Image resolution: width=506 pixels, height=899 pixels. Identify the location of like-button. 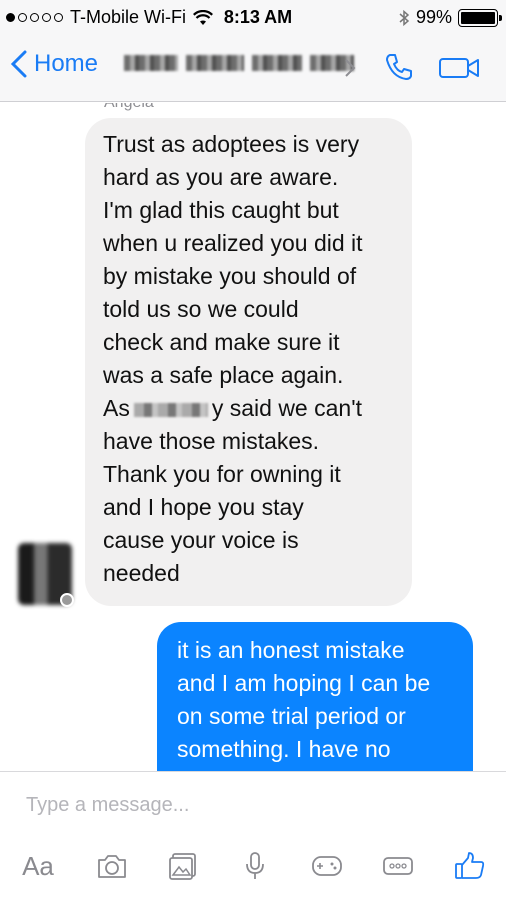
(470, 866).